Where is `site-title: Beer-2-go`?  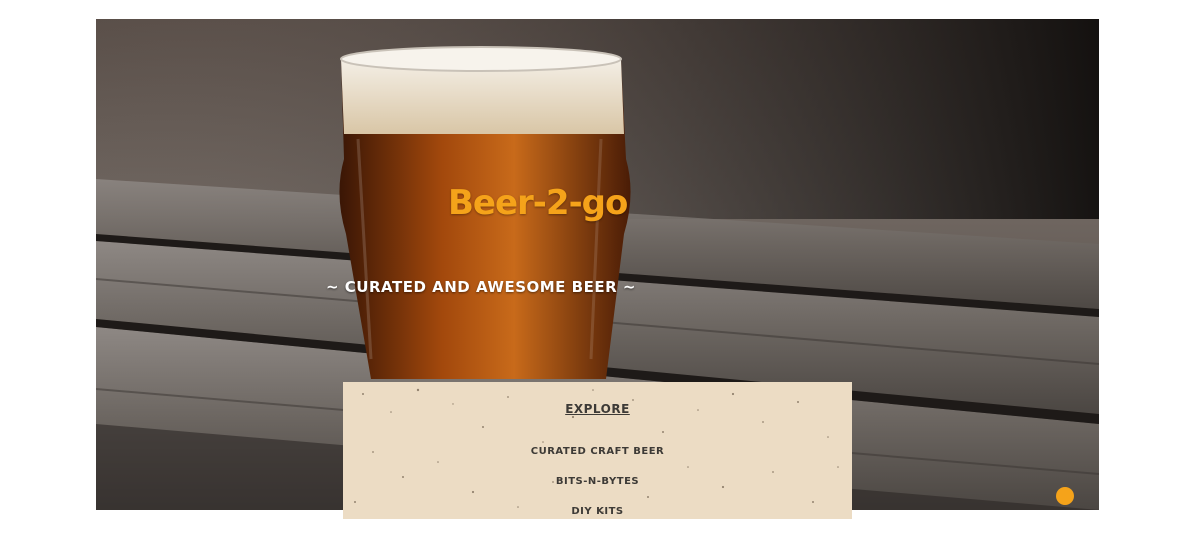 site-title: Beer-2-go is located at coordinates (538, 203).